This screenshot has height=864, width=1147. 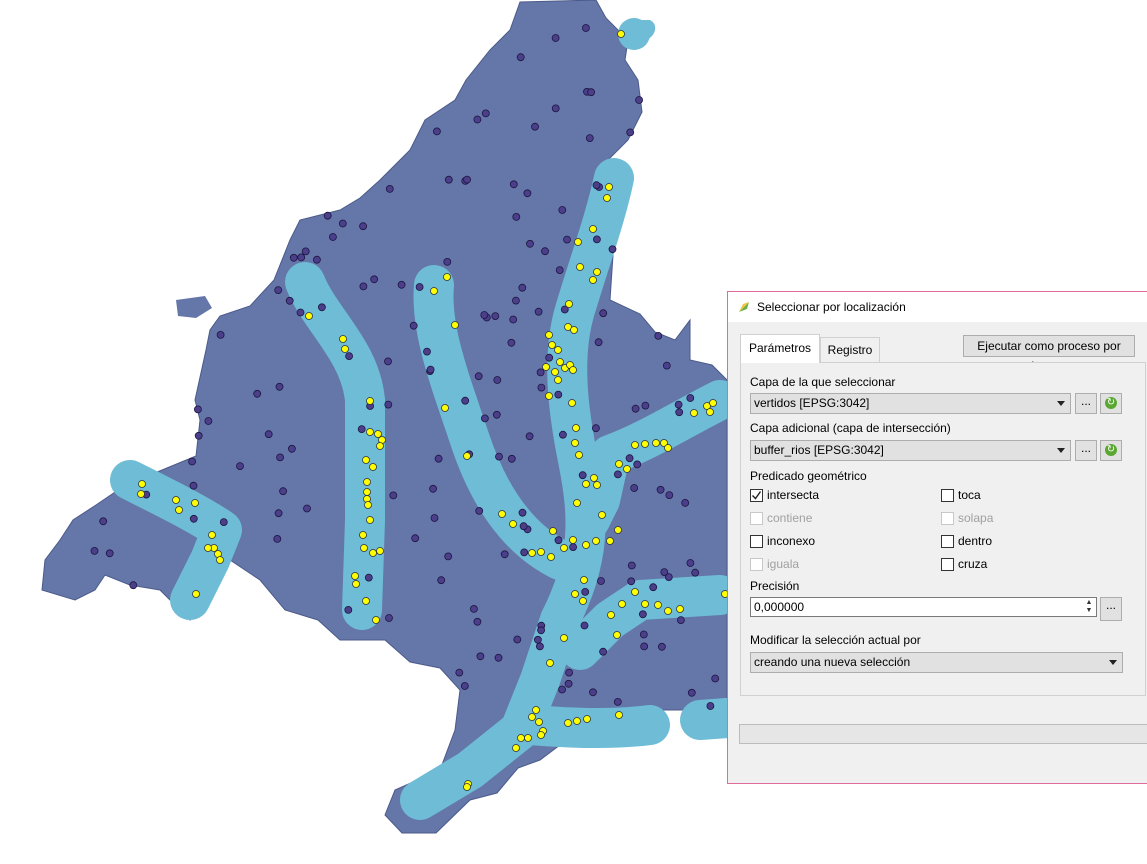 I want to click on checkbox-toca, so click(x=947, y=495).